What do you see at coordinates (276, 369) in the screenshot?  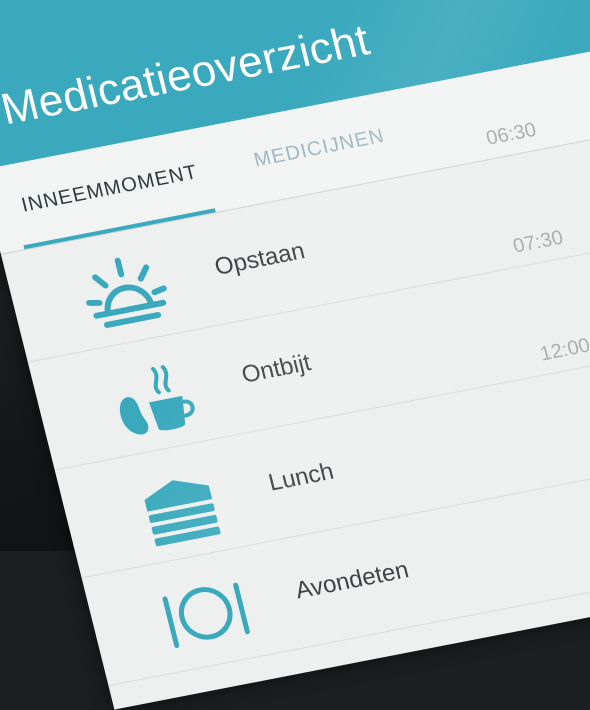 I see `moment-label: Ontbijt` at bounding box center [276, 369].